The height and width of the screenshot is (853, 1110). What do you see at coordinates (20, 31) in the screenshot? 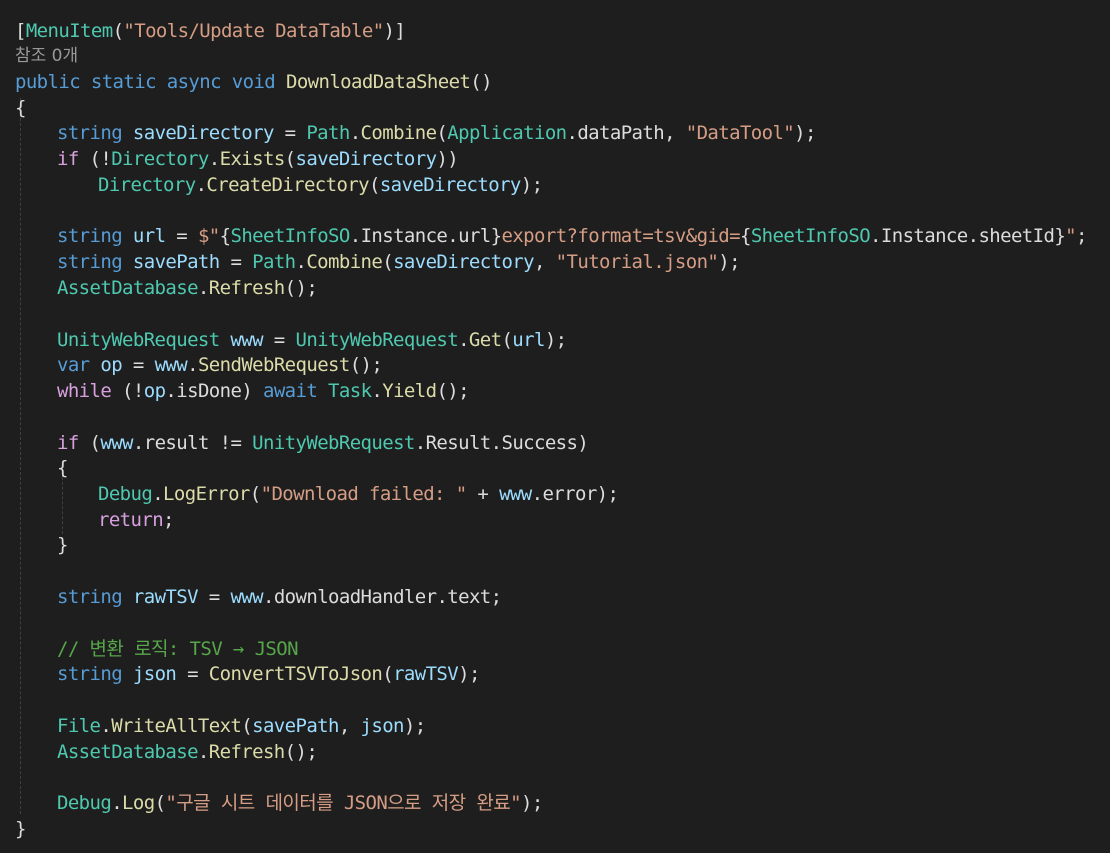
I see `token: [` at bounding box center [20, 31].